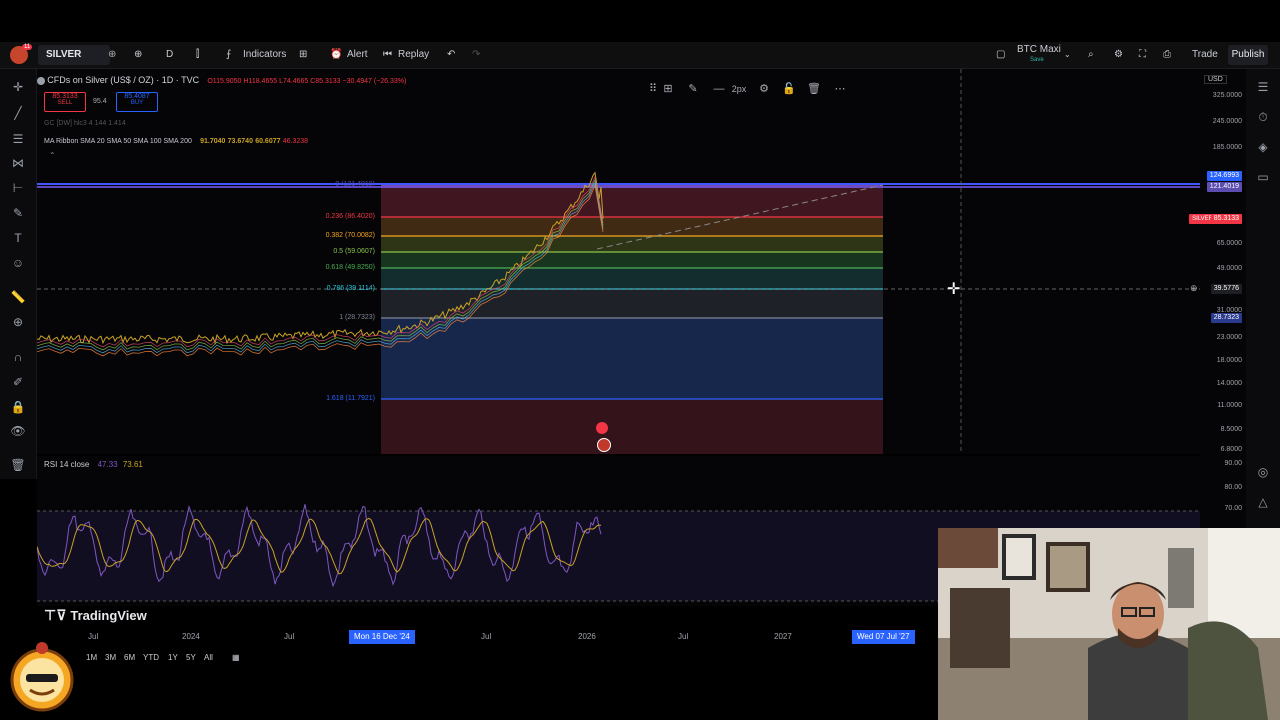 The height and width of the screenshot is (720, 1280). I want to click on drag-handle-icon: ⠿, so click(653, 89).